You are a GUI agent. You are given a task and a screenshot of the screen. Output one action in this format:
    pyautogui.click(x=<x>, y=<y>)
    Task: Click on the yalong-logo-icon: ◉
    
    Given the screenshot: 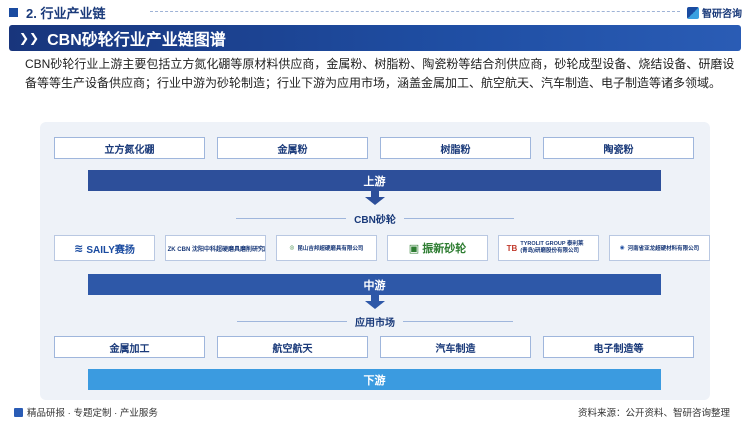 What is the action you would take?
    pyautogui.click(x=622, y=248)
    